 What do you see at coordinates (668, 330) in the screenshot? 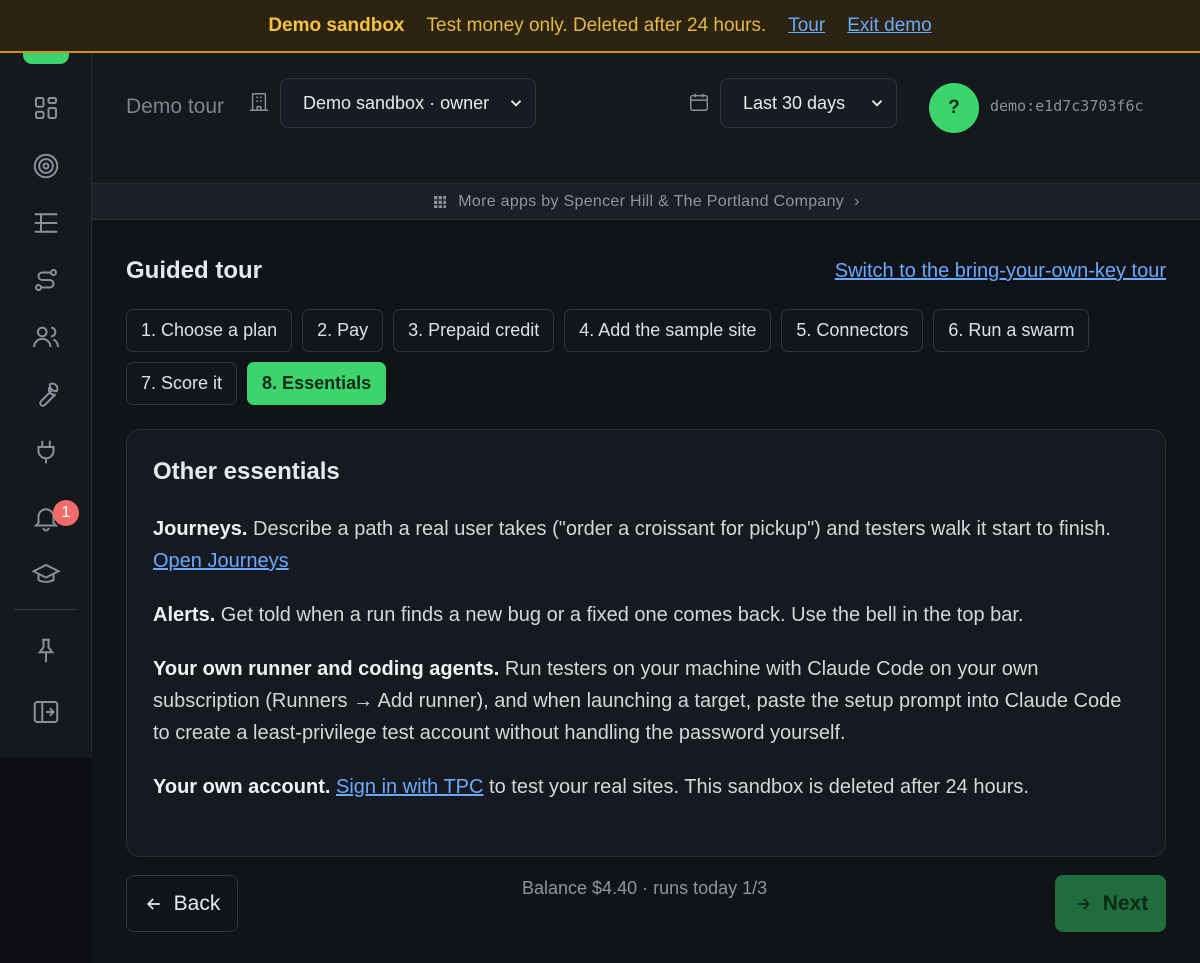
I see `tour-step-4: 4. Add the sample site` at bounding box center [668, 330].